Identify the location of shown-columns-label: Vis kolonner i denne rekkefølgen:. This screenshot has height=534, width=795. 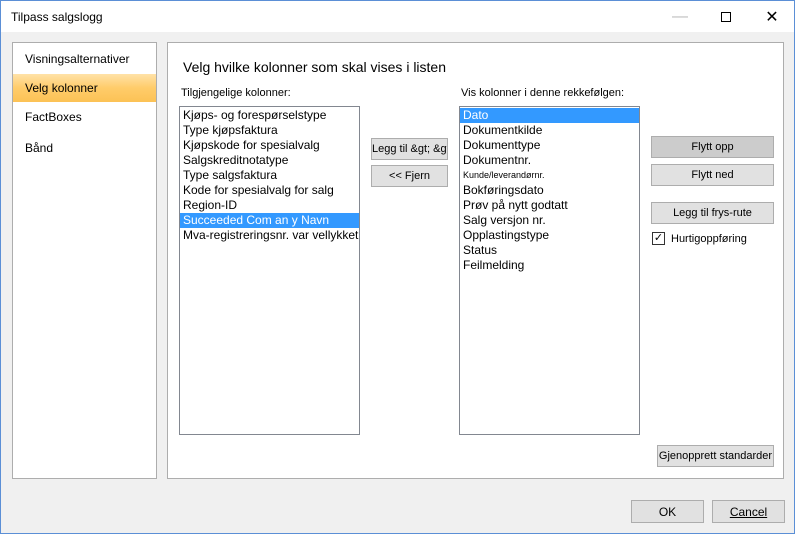
(543, 93).